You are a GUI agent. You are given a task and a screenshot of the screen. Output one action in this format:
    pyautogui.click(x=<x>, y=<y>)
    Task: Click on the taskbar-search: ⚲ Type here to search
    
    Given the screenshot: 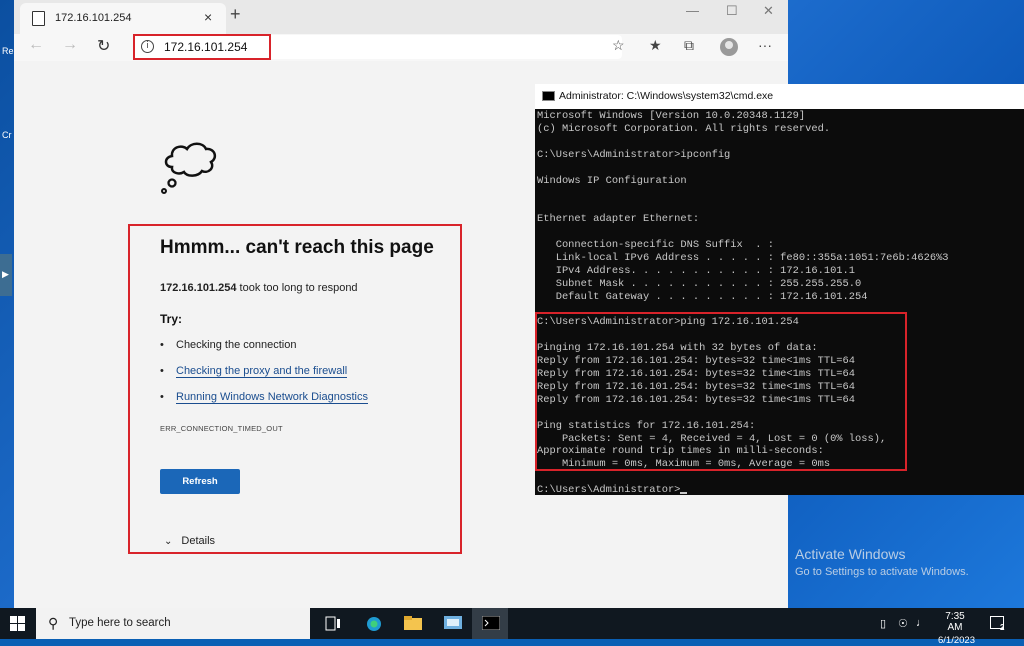 What is the action you would take?
    pyautogui.click(x=173, y=623)
    